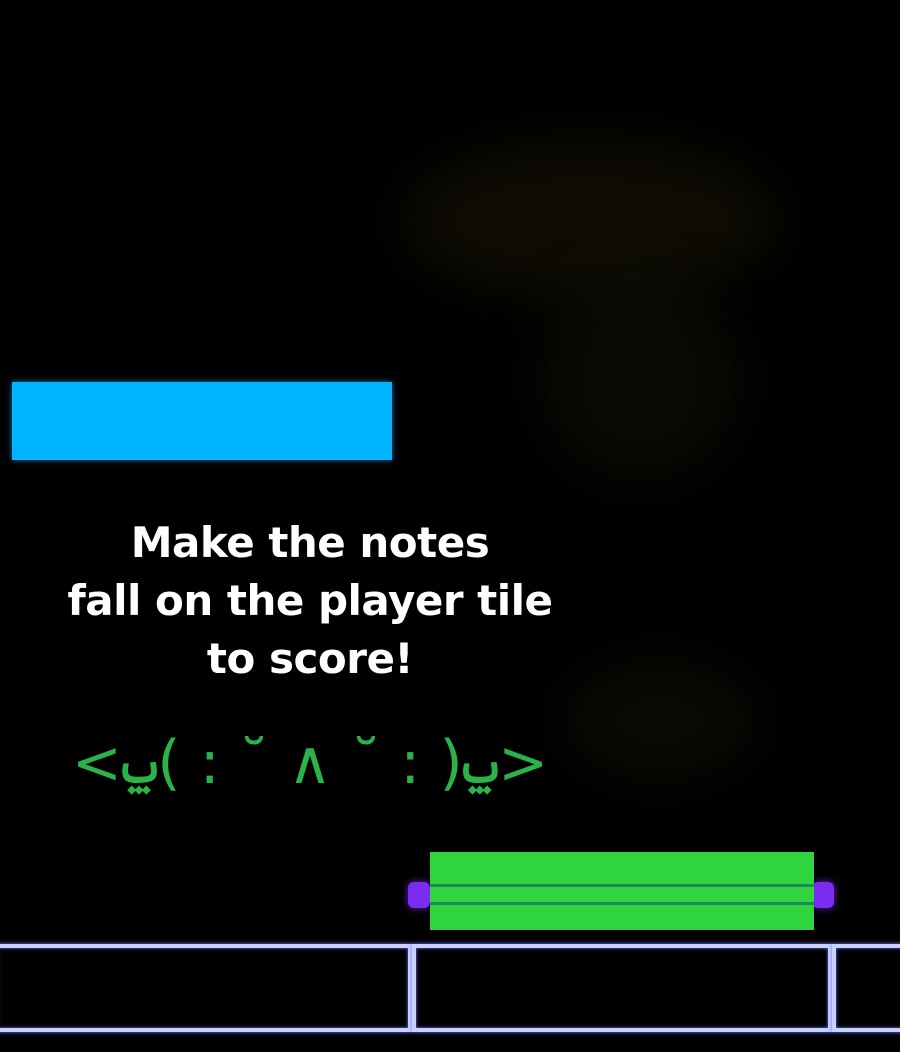 The width and height of the screenshot is (900, 1052). What do you see at coordinates (622, 891) in the screenshot?
I see `player-tile` at bounding box center [622, 891].